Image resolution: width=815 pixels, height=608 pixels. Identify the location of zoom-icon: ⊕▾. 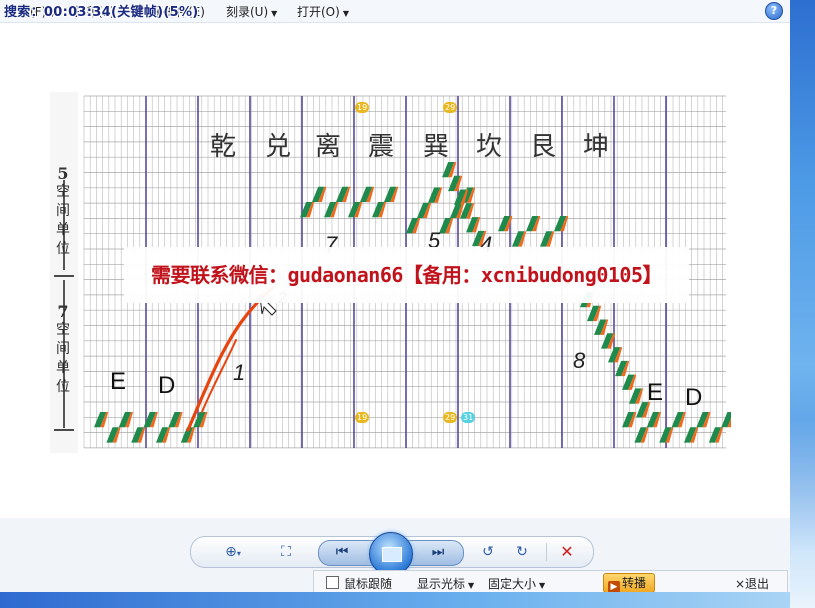
(233, 552).